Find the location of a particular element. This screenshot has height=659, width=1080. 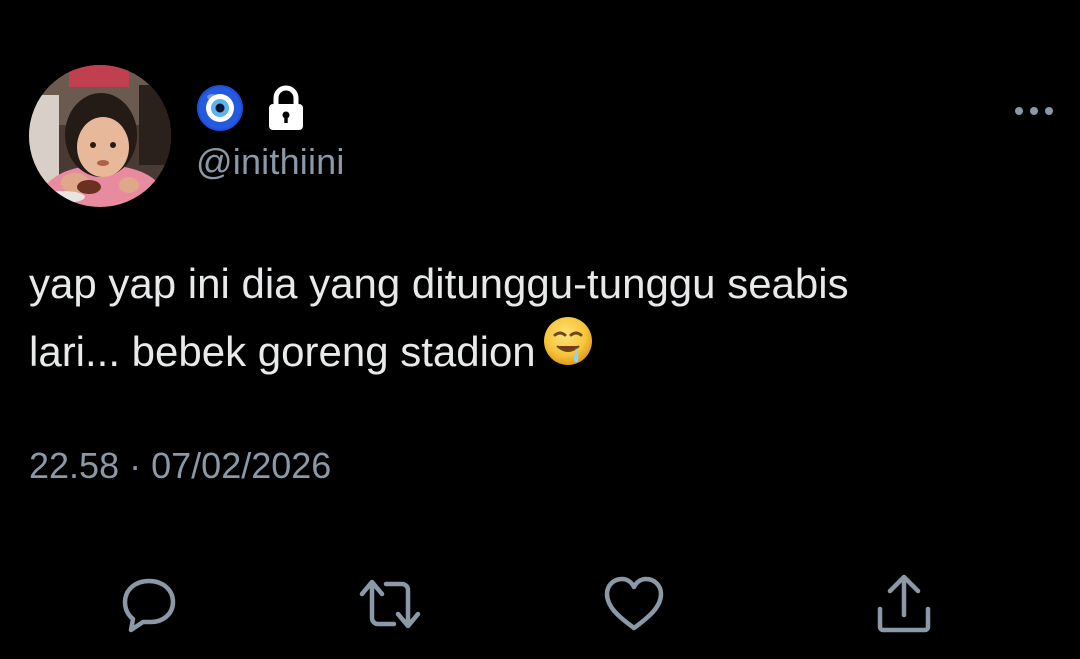

more-dots-icon is located at coordinates (1034, 111).